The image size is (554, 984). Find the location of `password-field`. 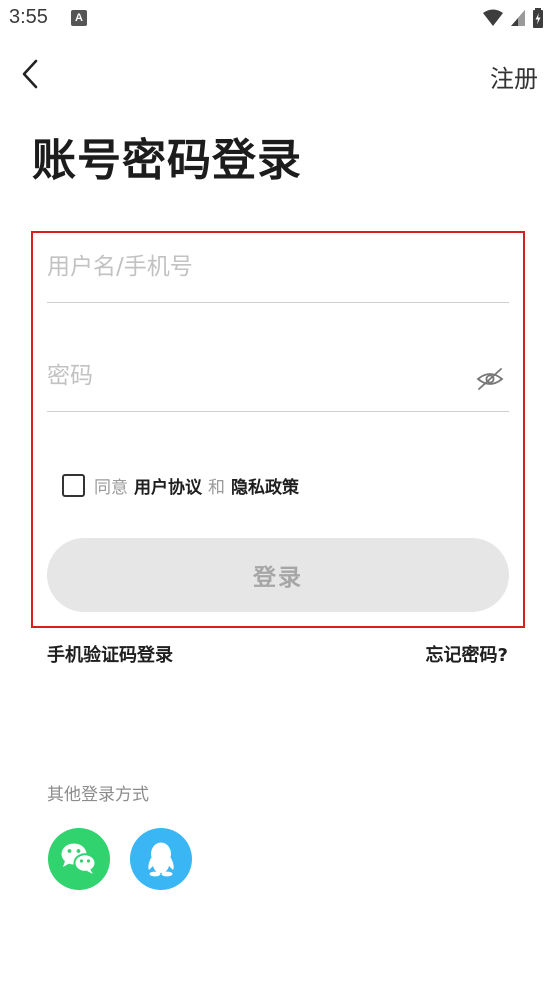

password-field is located at coordinates (278, 377).